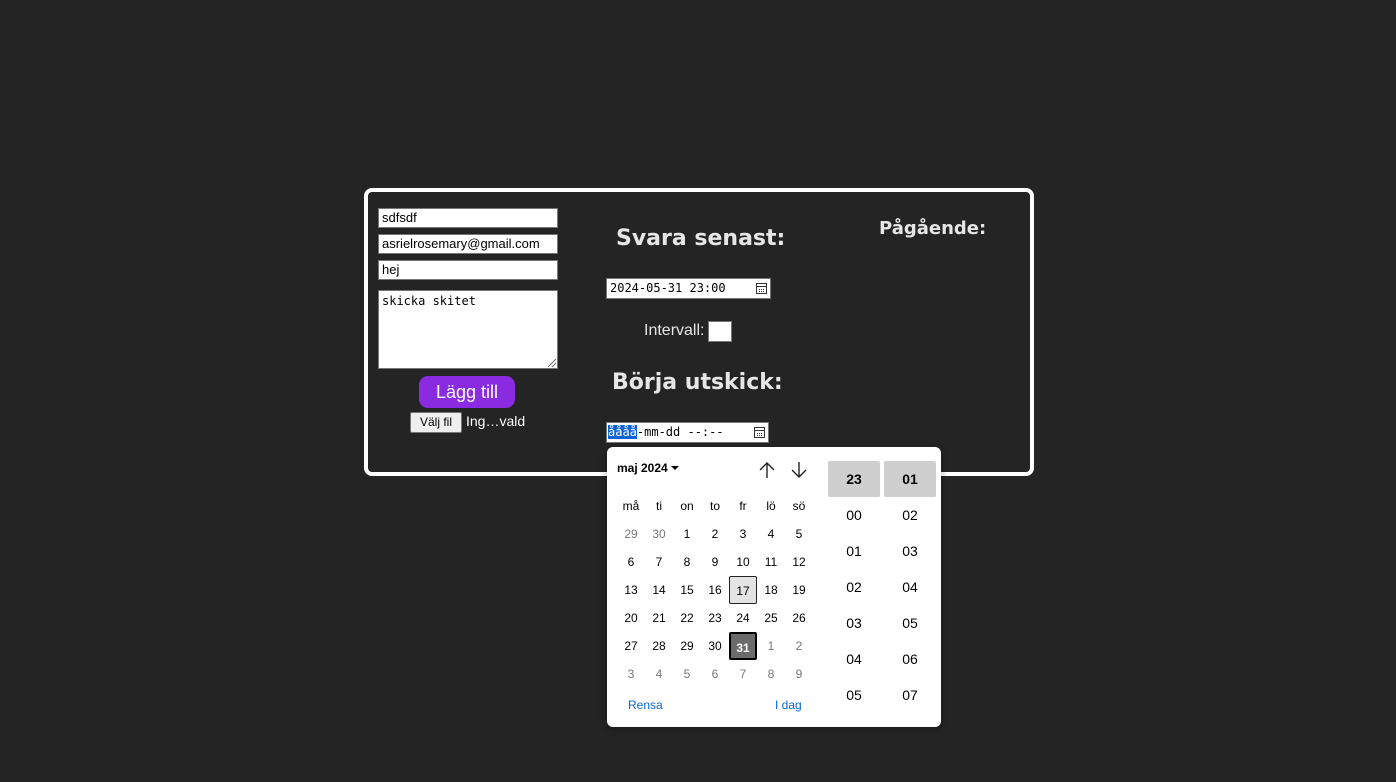 The width and height of the screenshot is (1396, 782). What do you see at coordinates (659, 618) in the screenshot?
I see `calendar-day: 21` at bounding box center [659, 618].